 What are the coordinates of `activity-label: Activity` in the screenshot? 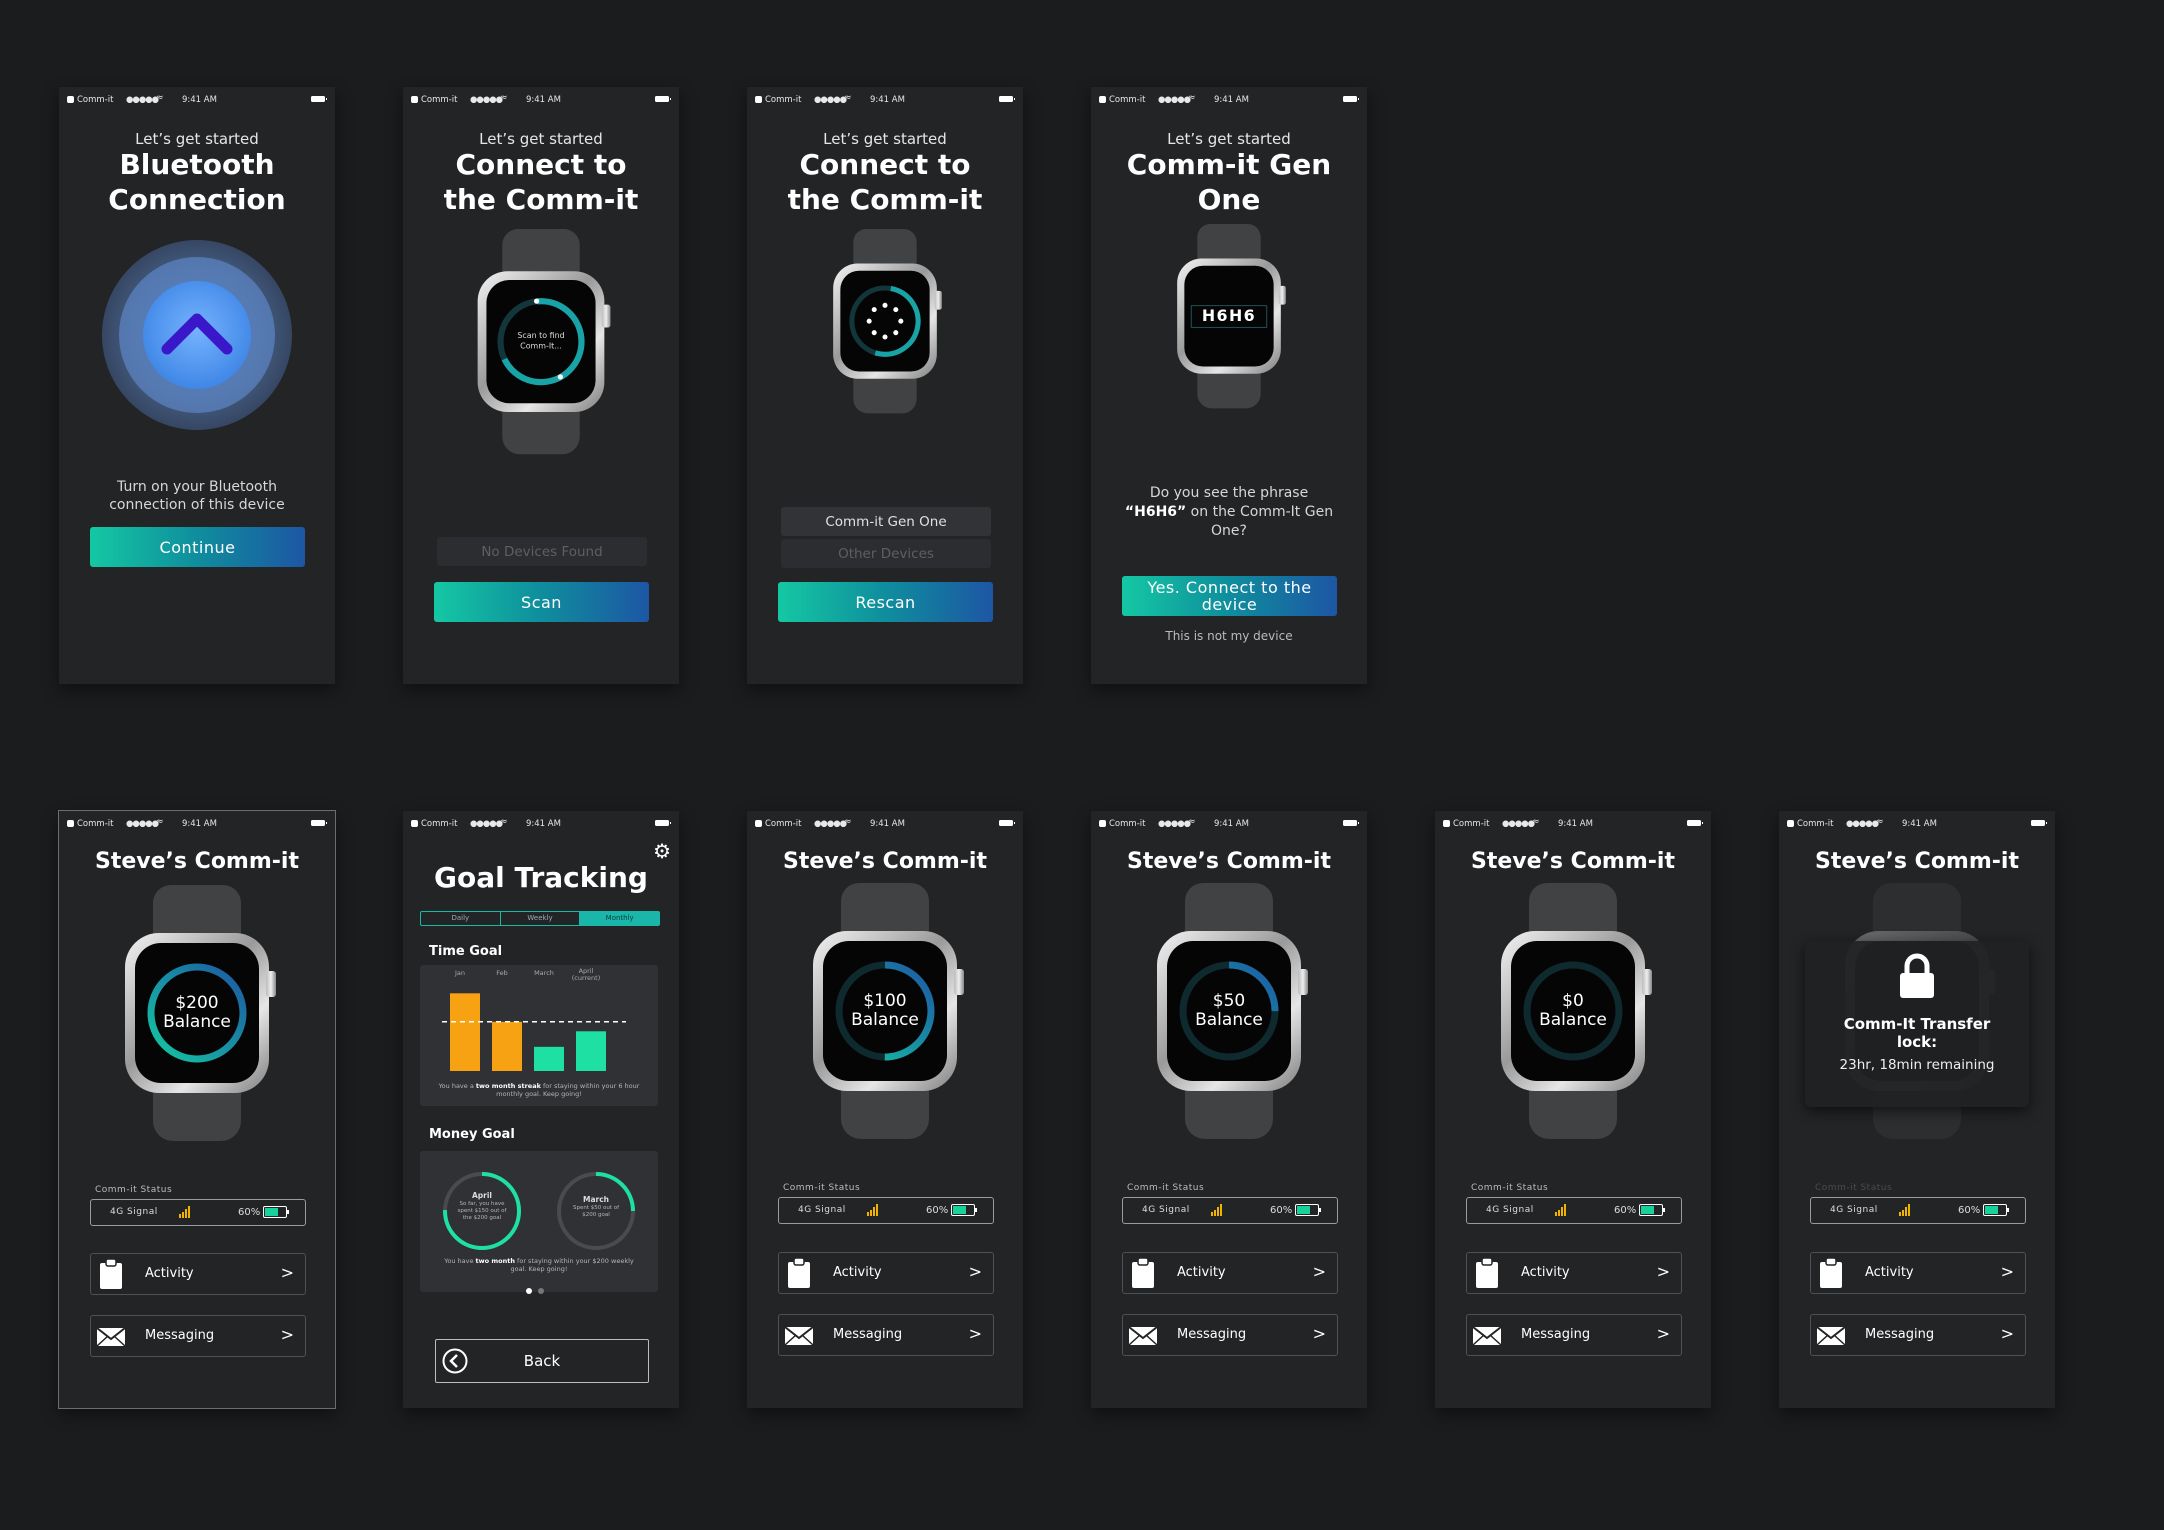 It's located at (1545, 1272).